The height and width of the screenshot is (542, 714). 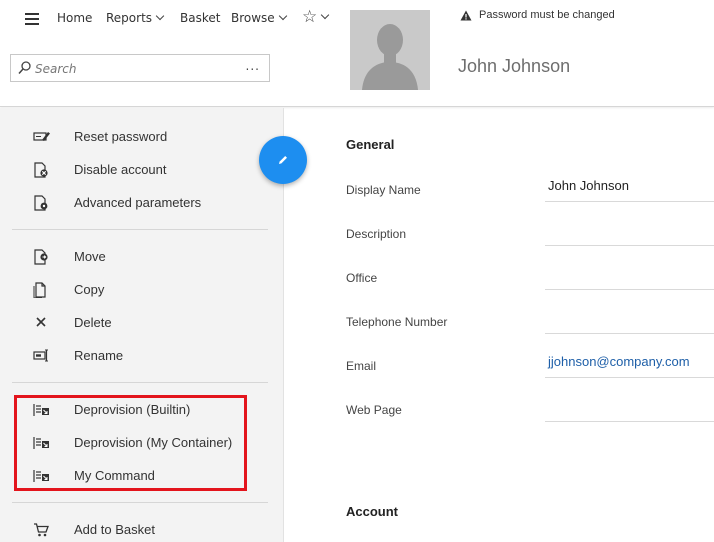 I want to click on command-label: Advanced parameters, so click(x=138, y=202).